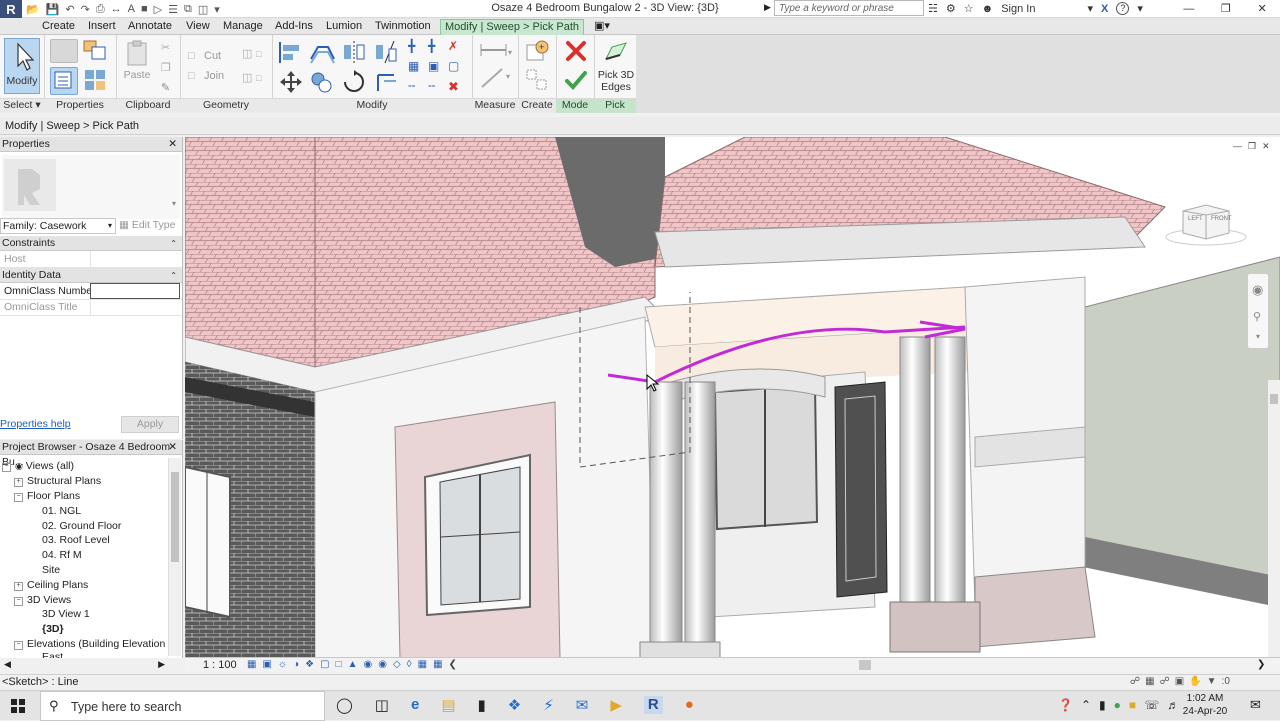 This screenshot has width=1280, height=721. I want to click on cortana-icon: ◯, so click(344, 705).